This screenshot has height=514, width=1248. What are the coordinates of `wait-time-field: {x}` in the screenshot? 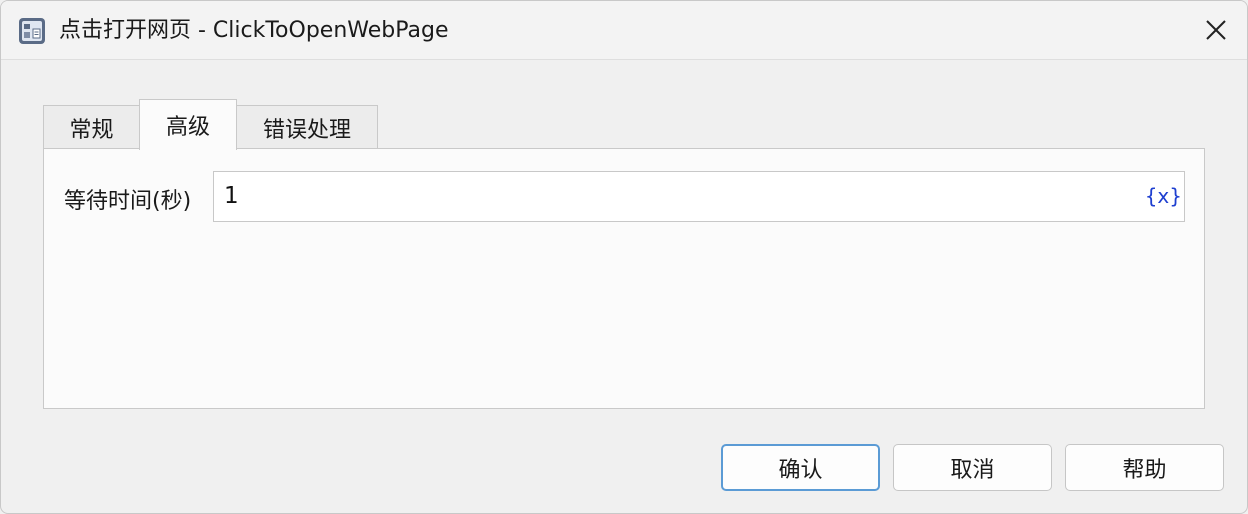 It's located at (699, 196).